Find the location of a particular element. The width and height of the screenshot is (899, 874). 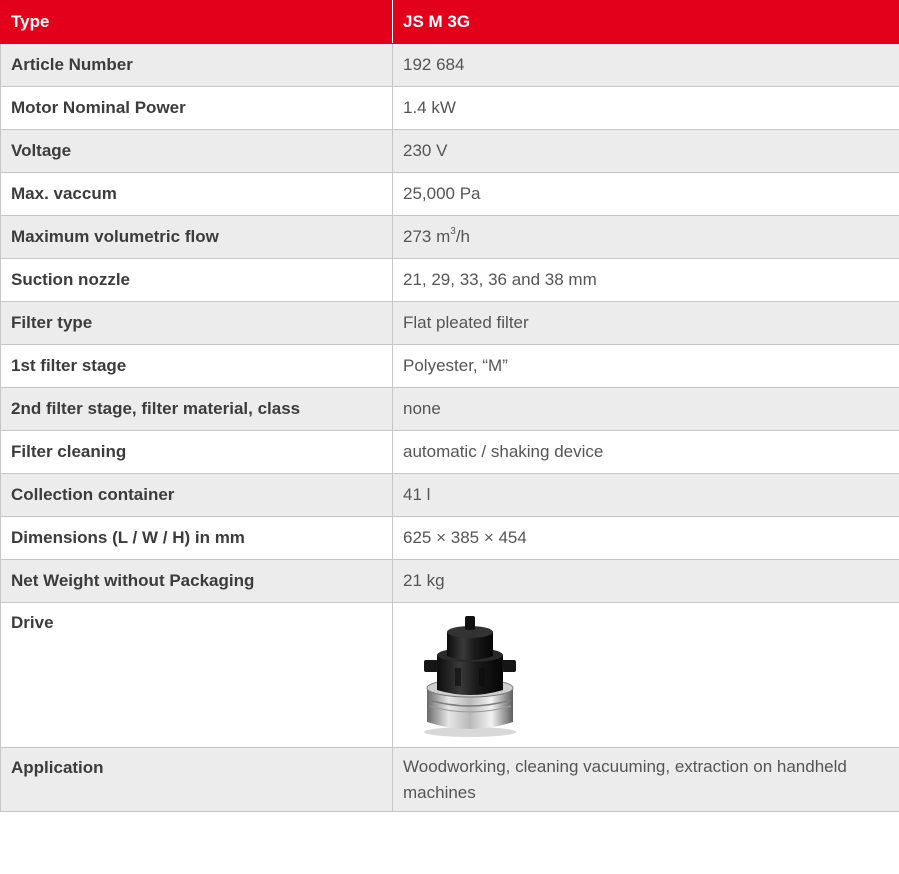

table-row: Maximum volumetric flow 273 m3/h is located at coordinates (449, 237).